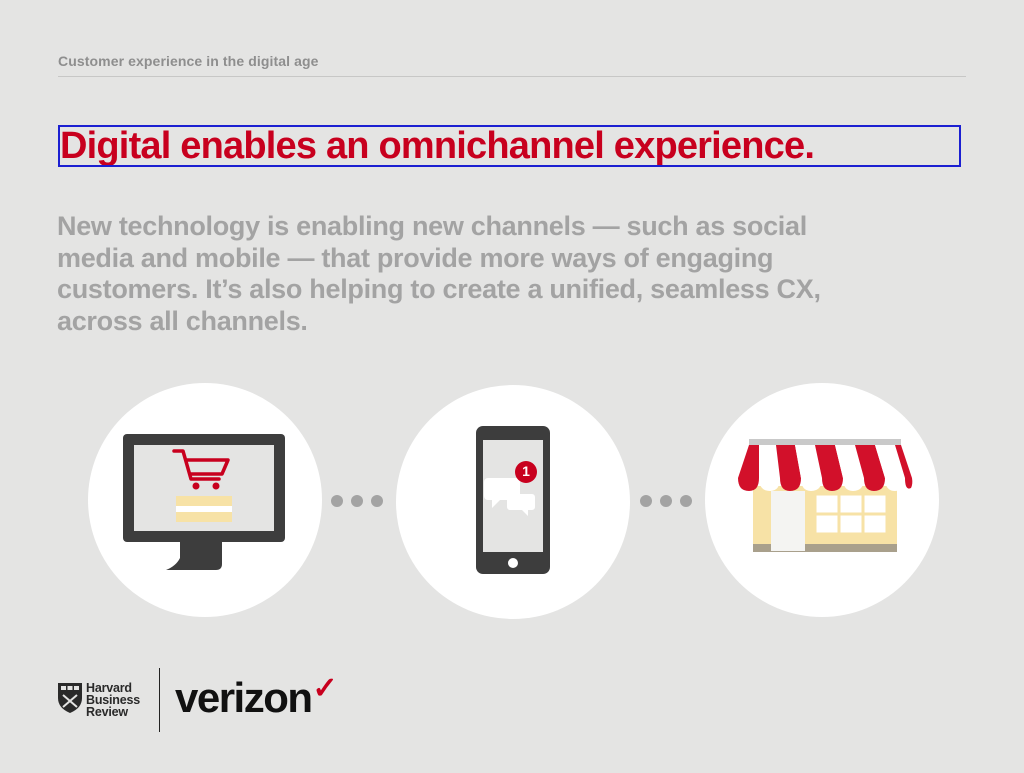 The image size is (1024, 773). Describe the element at coordinates (107, 712) in the screenshot. I see `hbr-line3: Review` at that location.